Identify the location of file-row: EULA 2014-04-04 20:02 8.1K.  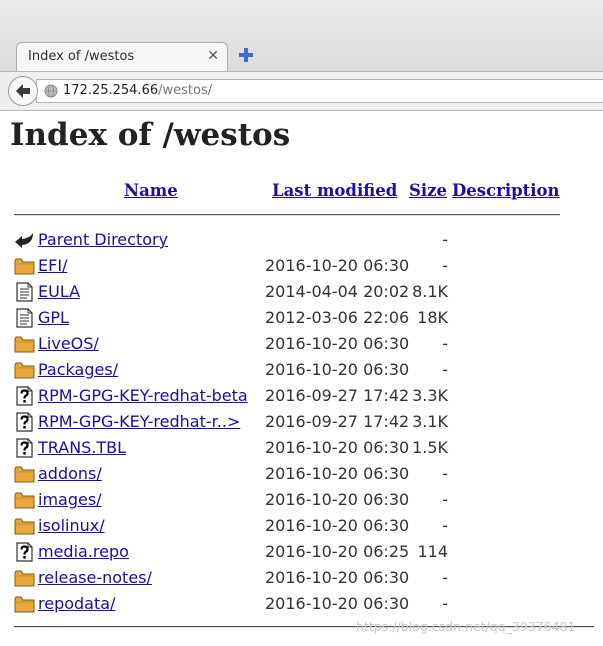
(301, 292).